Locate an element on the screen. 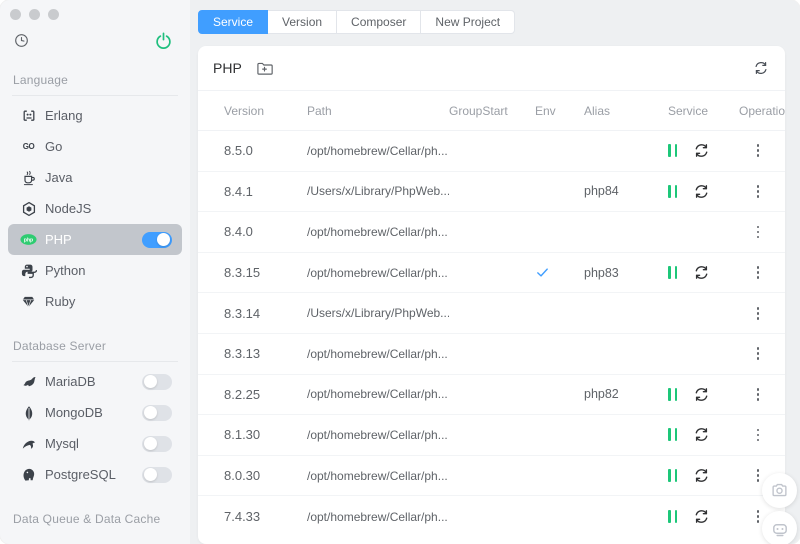 This screenshot has height=544, width=800. power-button is located at coordinates (163, 40).